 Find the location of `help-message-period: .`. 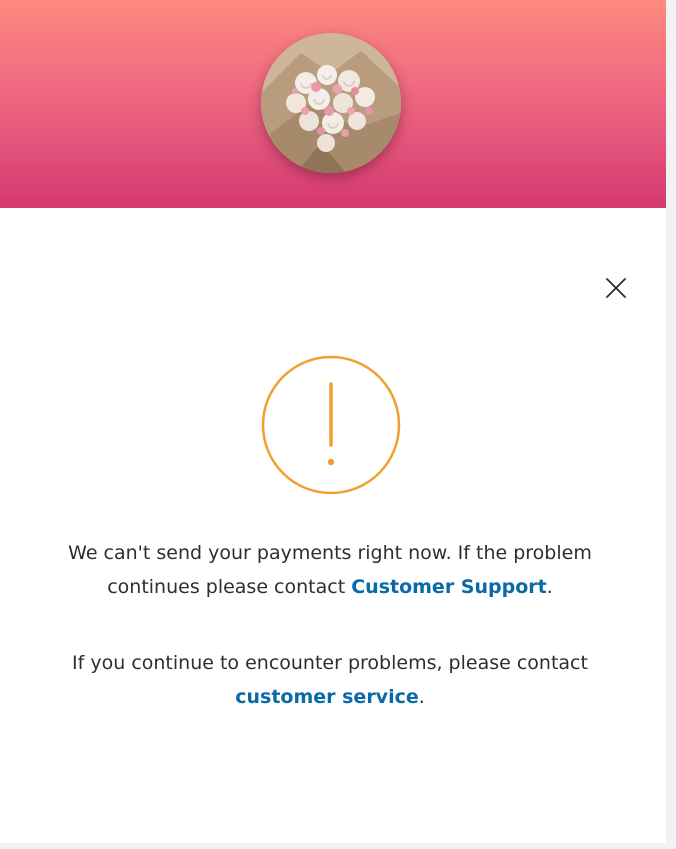

help-message-period: . is located at coordinates (421, 697).